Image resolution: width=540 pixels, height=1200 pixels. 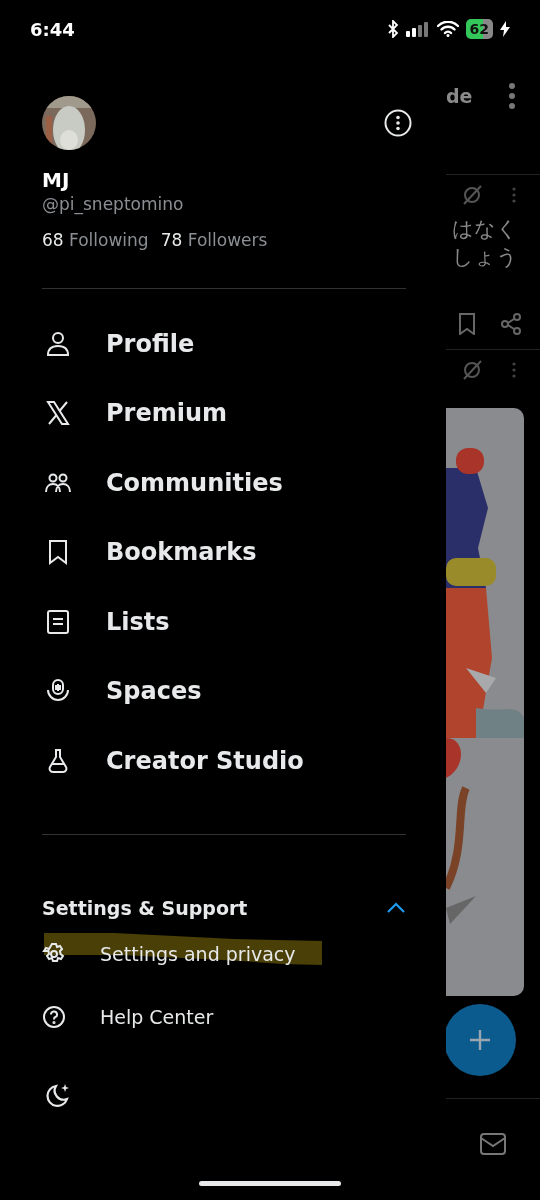 What do you see at coordinates (54, 1017) in the screenshot?
I see `help-icon` at bounding box center [54, 1017].